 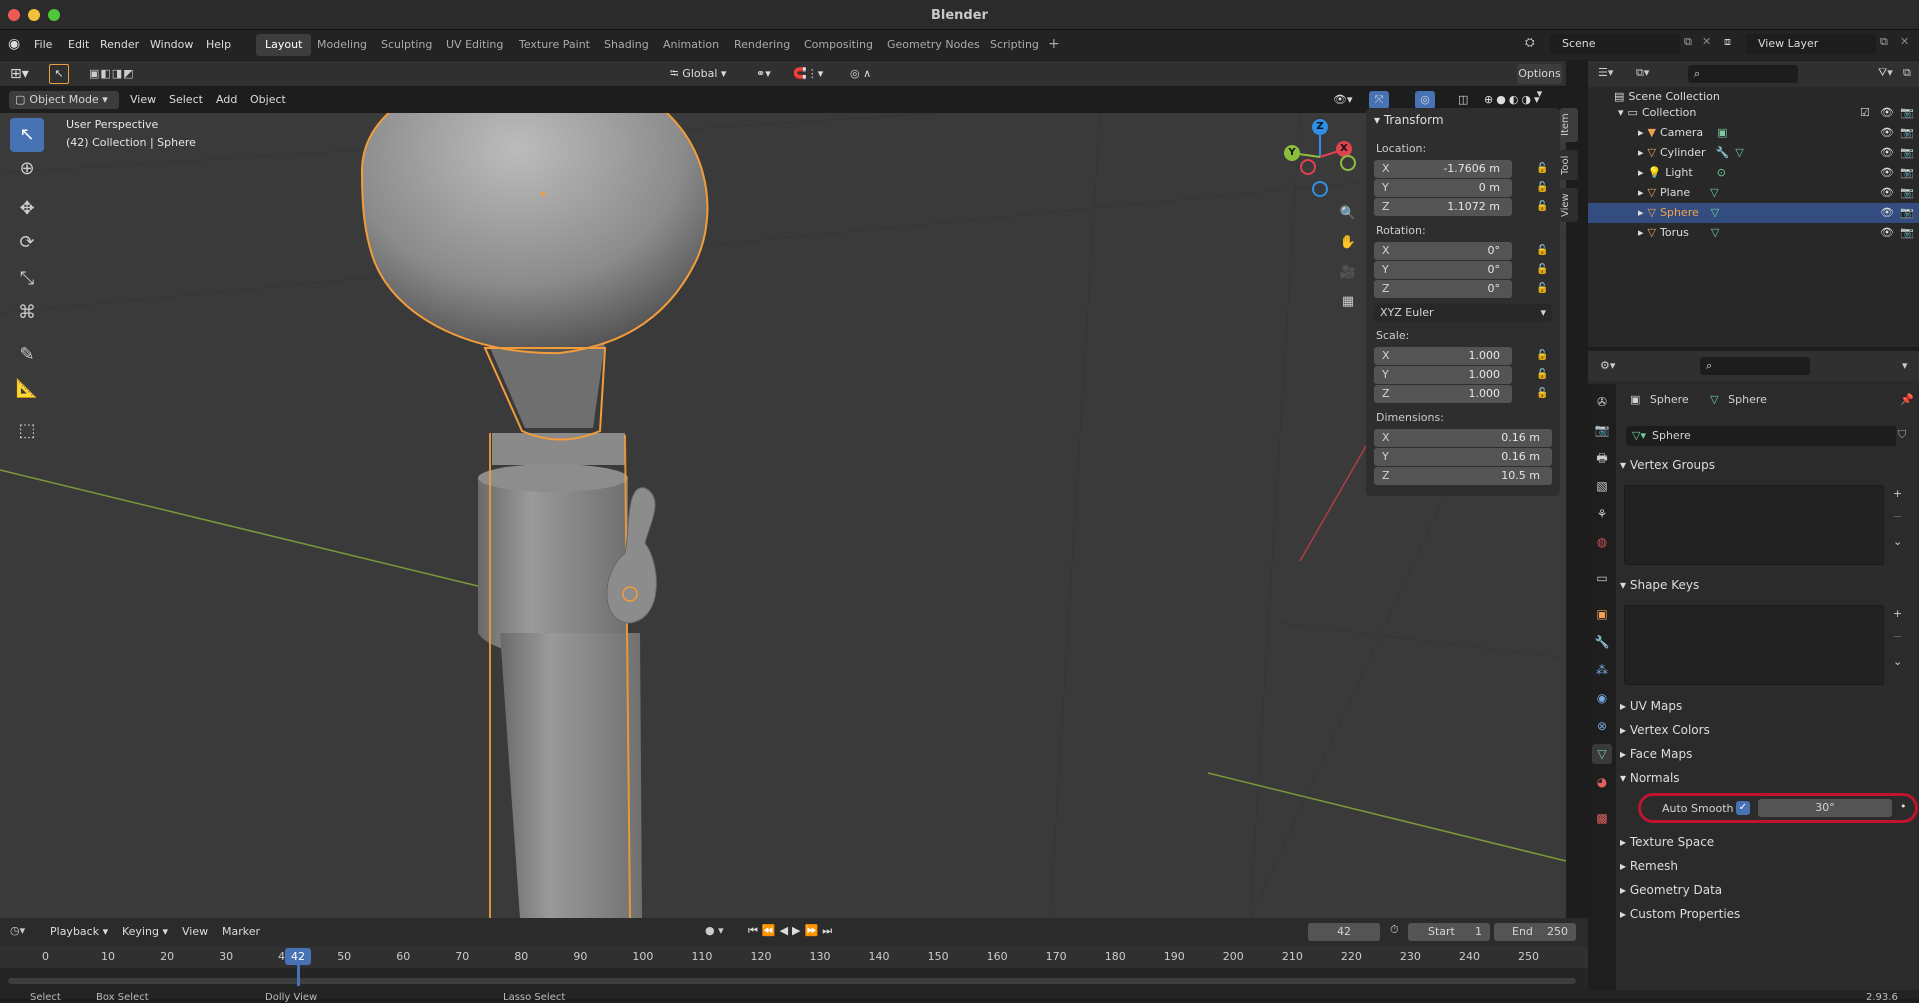 I want to click on rotation-mode-dropdown: XYZ Euler ▾, so click(x=1463, y=313).